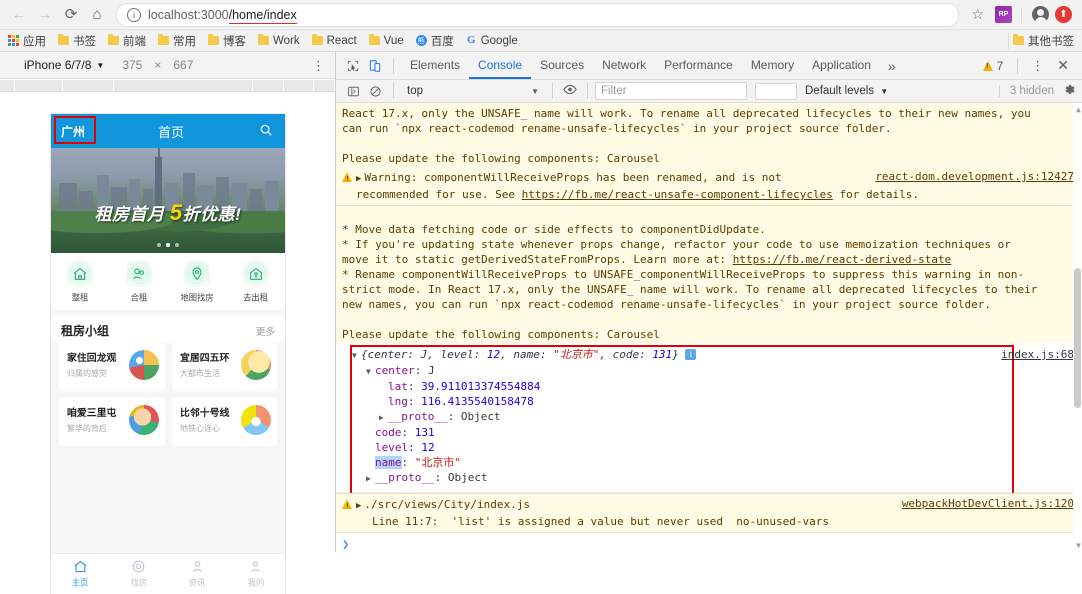  What do you see at coordinates (266, 131) in the screenshot?
I see `search-icon` at bounding box center [266, 131].